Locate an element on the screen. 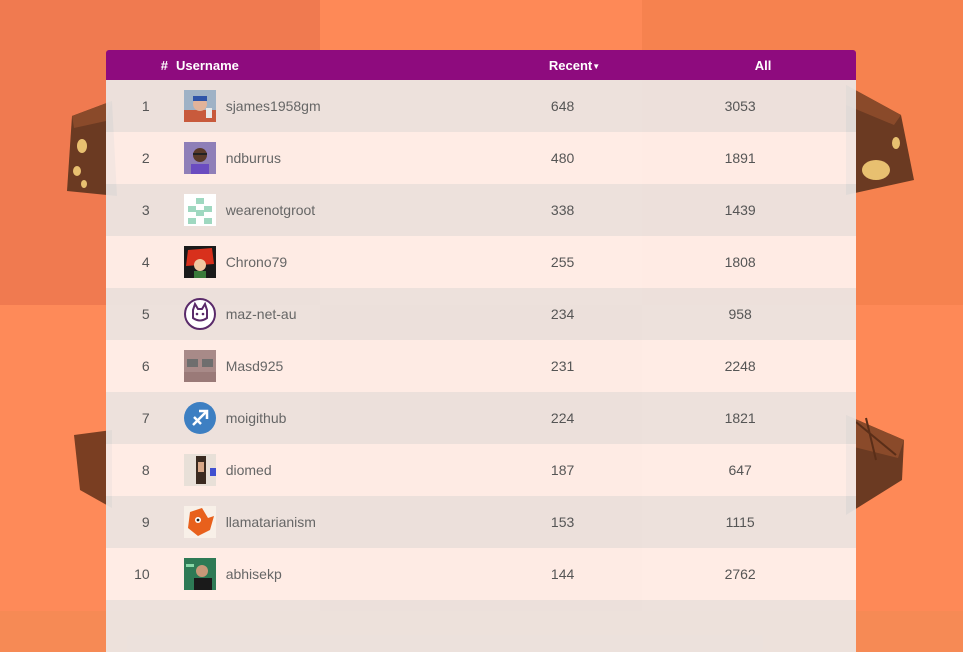 This screenshot has width=963, height=652. rank-cell: 5 is located at coordinates (145, 314).